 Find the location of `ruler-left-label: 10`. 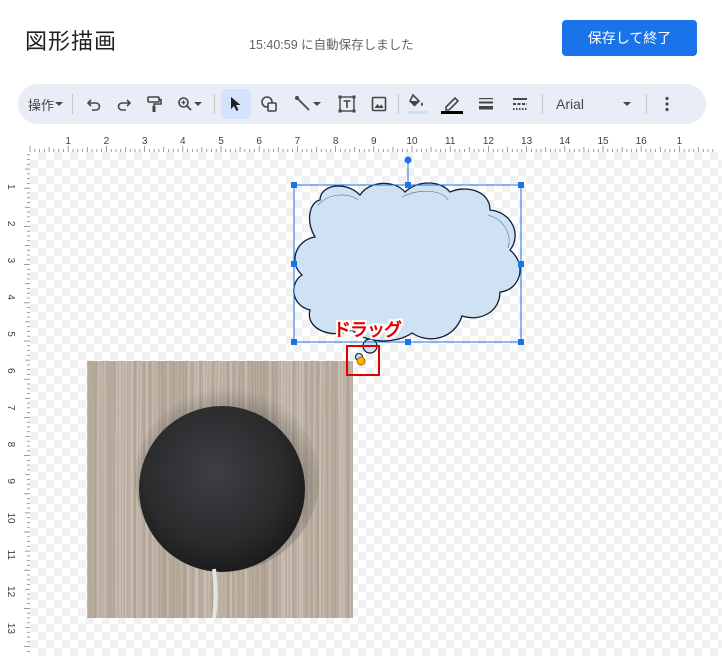

ruler-left-label: 10 is located at coordinates (10, 518).